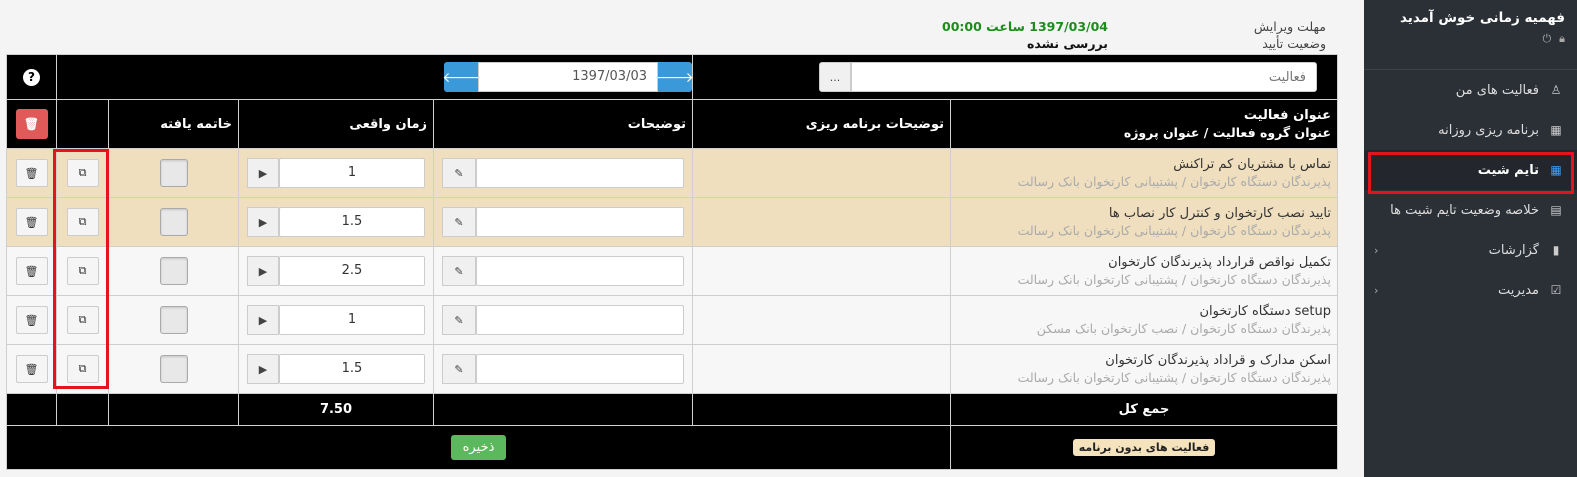  What do you see at coordinates (1497, 90) in the screenshot?
I see `sidebar-item-label: فعالیت های من` at bounding box center [1497, 90].